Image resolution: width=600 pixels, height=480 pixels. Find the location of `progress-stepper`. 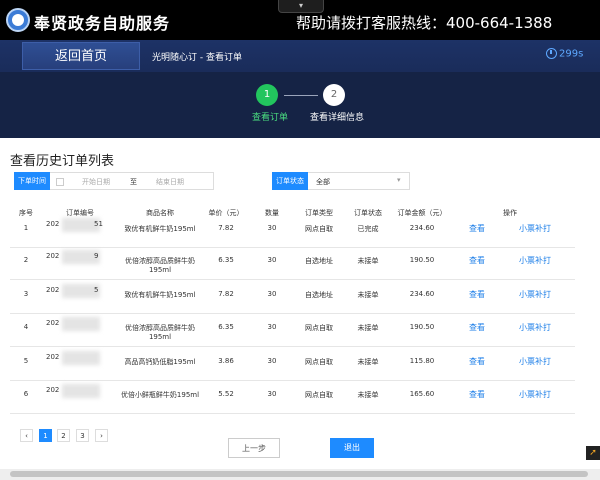

progress-stepper is located at coordinates (300, 105).